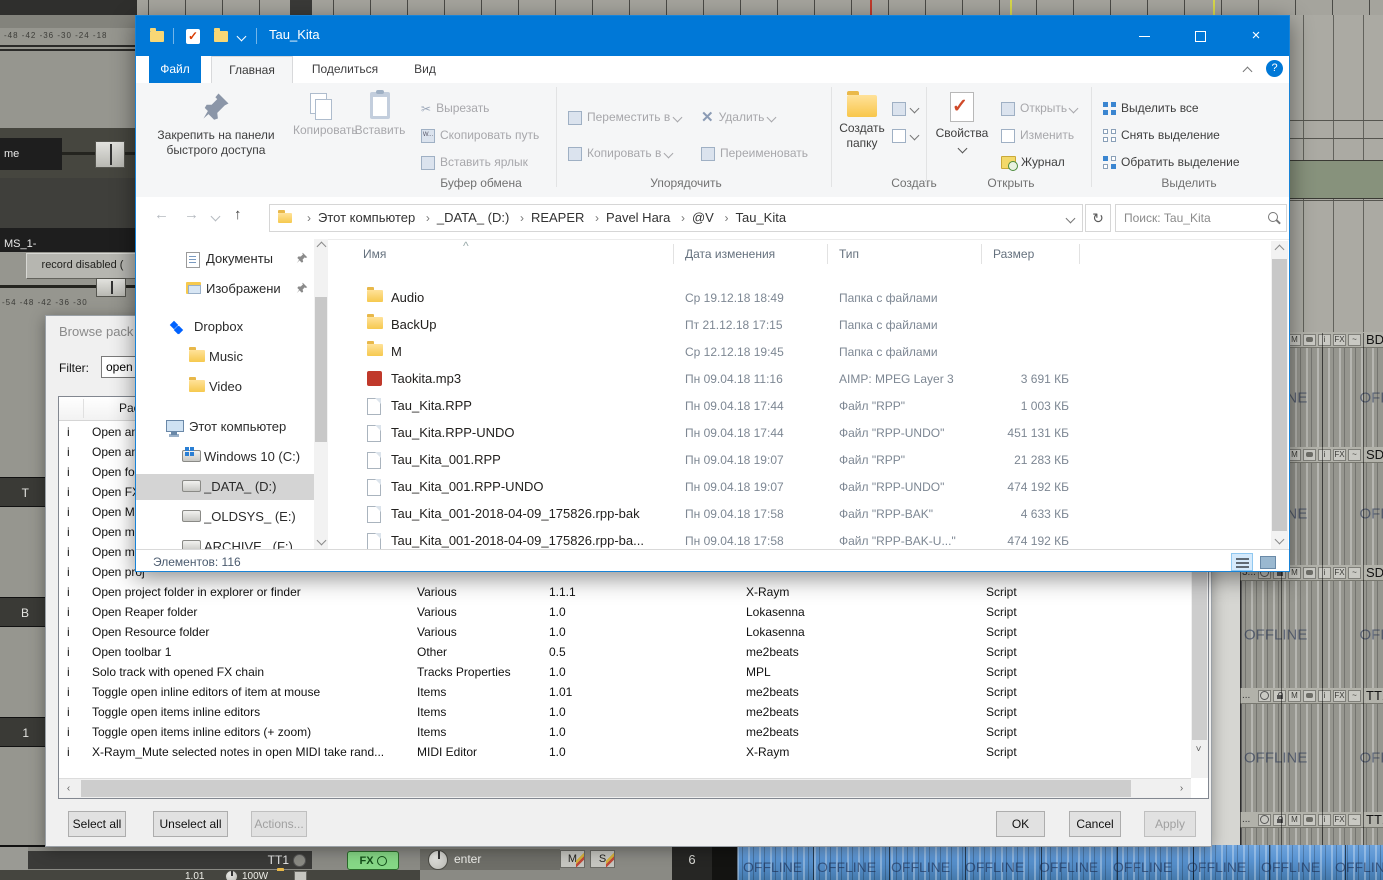 This screenshot has height=880, width=1383. Describe the element at coordinates (1070, 218) in the screenshot. I see `address-dropdown-icon` at that location.